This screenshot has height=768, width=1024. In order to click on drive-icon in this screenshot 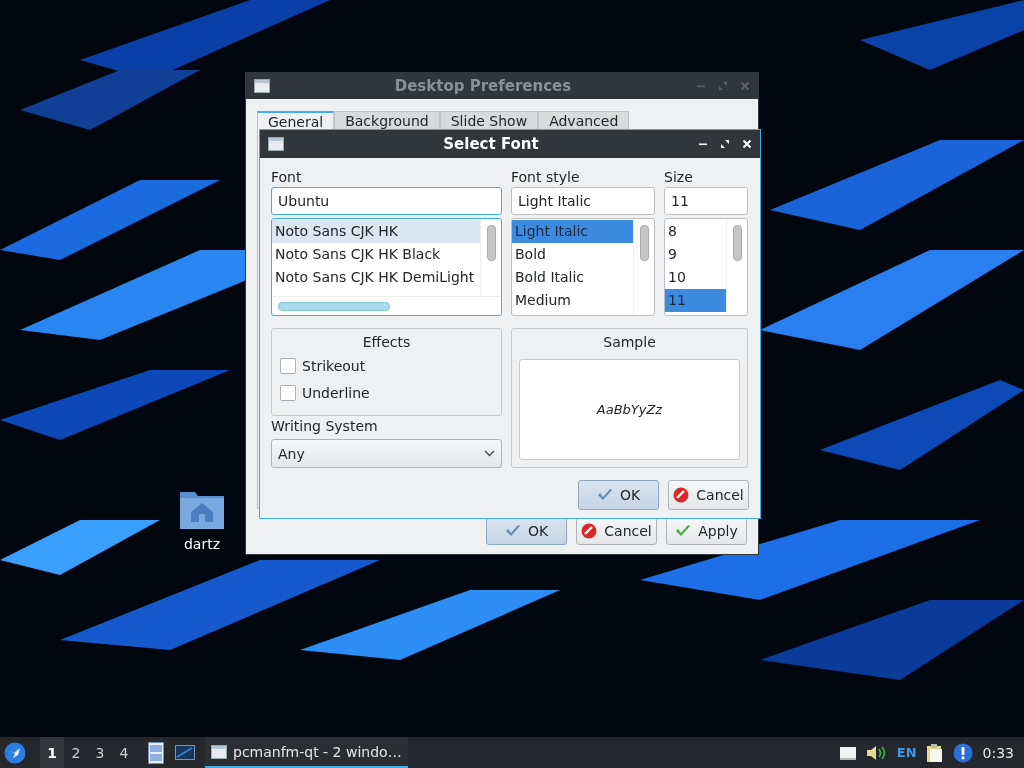, I will do `click(847, 752)`.